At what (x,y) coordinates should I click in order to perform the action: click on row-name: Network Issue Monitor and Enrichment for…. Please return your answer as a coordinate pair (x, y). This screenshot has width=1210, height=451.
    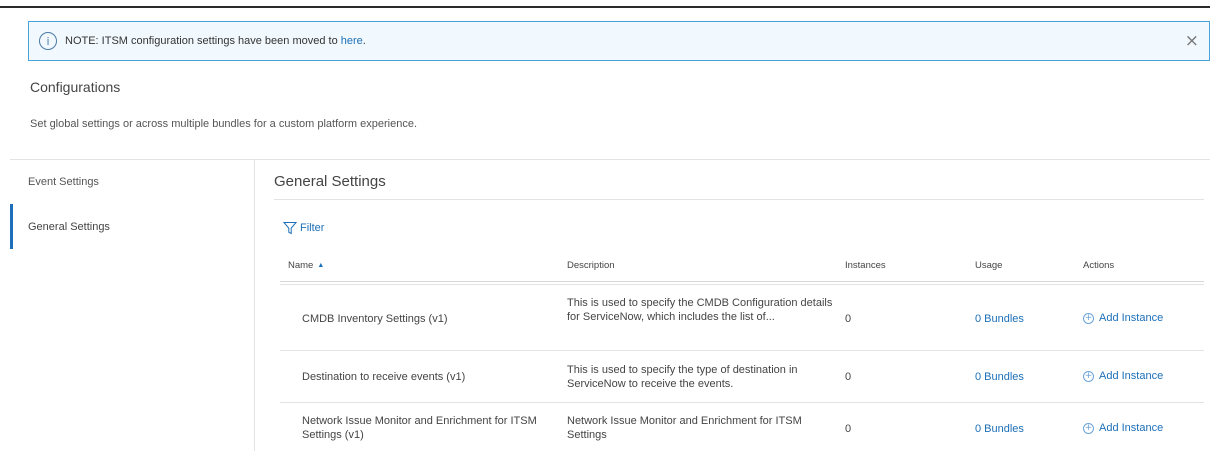
    Looking at the image, I should click on (419, 428).